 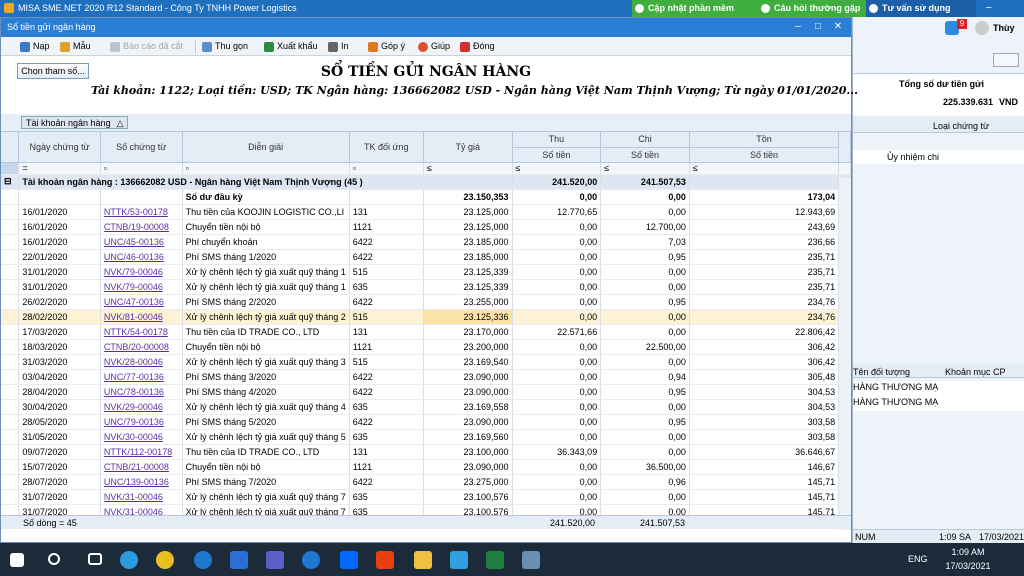 I want to click on update-button: Cập nhật phần mềm, so click(x=695, y=8).